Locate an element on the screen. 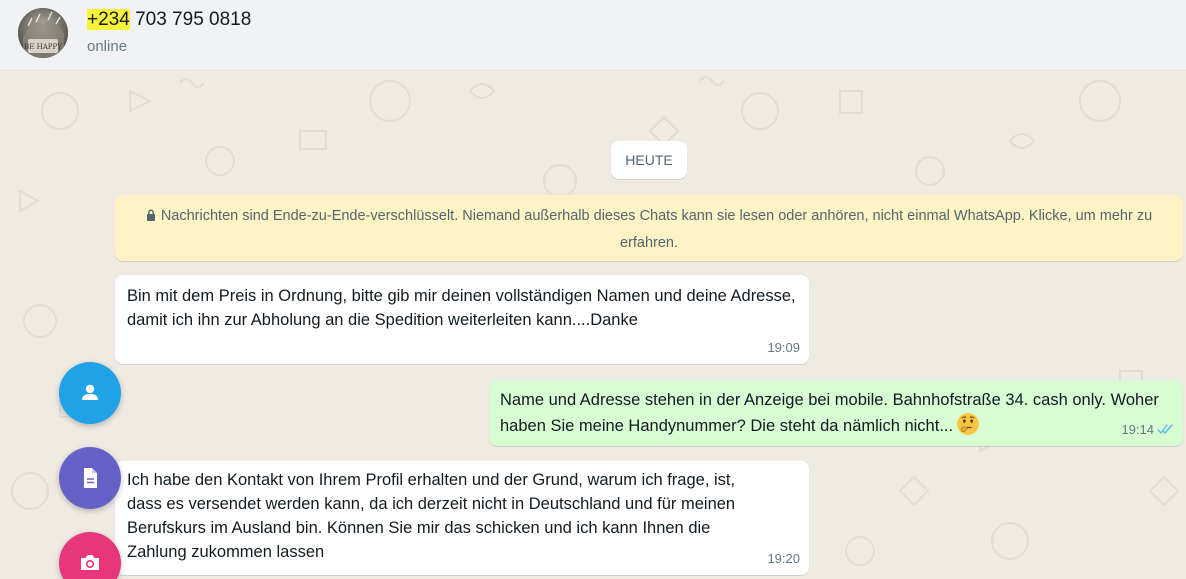 The width and height of the screenshot is (1186, 579). avatar: BE HAPPY is located at coordinates (43, 33).